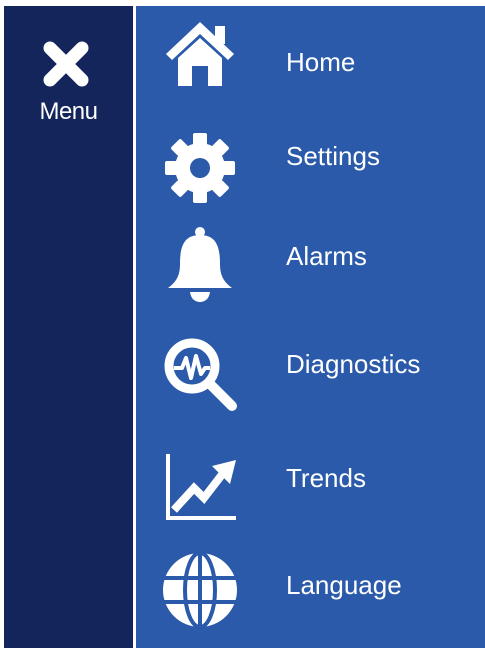 The height and width of the screenshot is (648, 485). I want to click on menu-label: Menu, so click(68, 111).